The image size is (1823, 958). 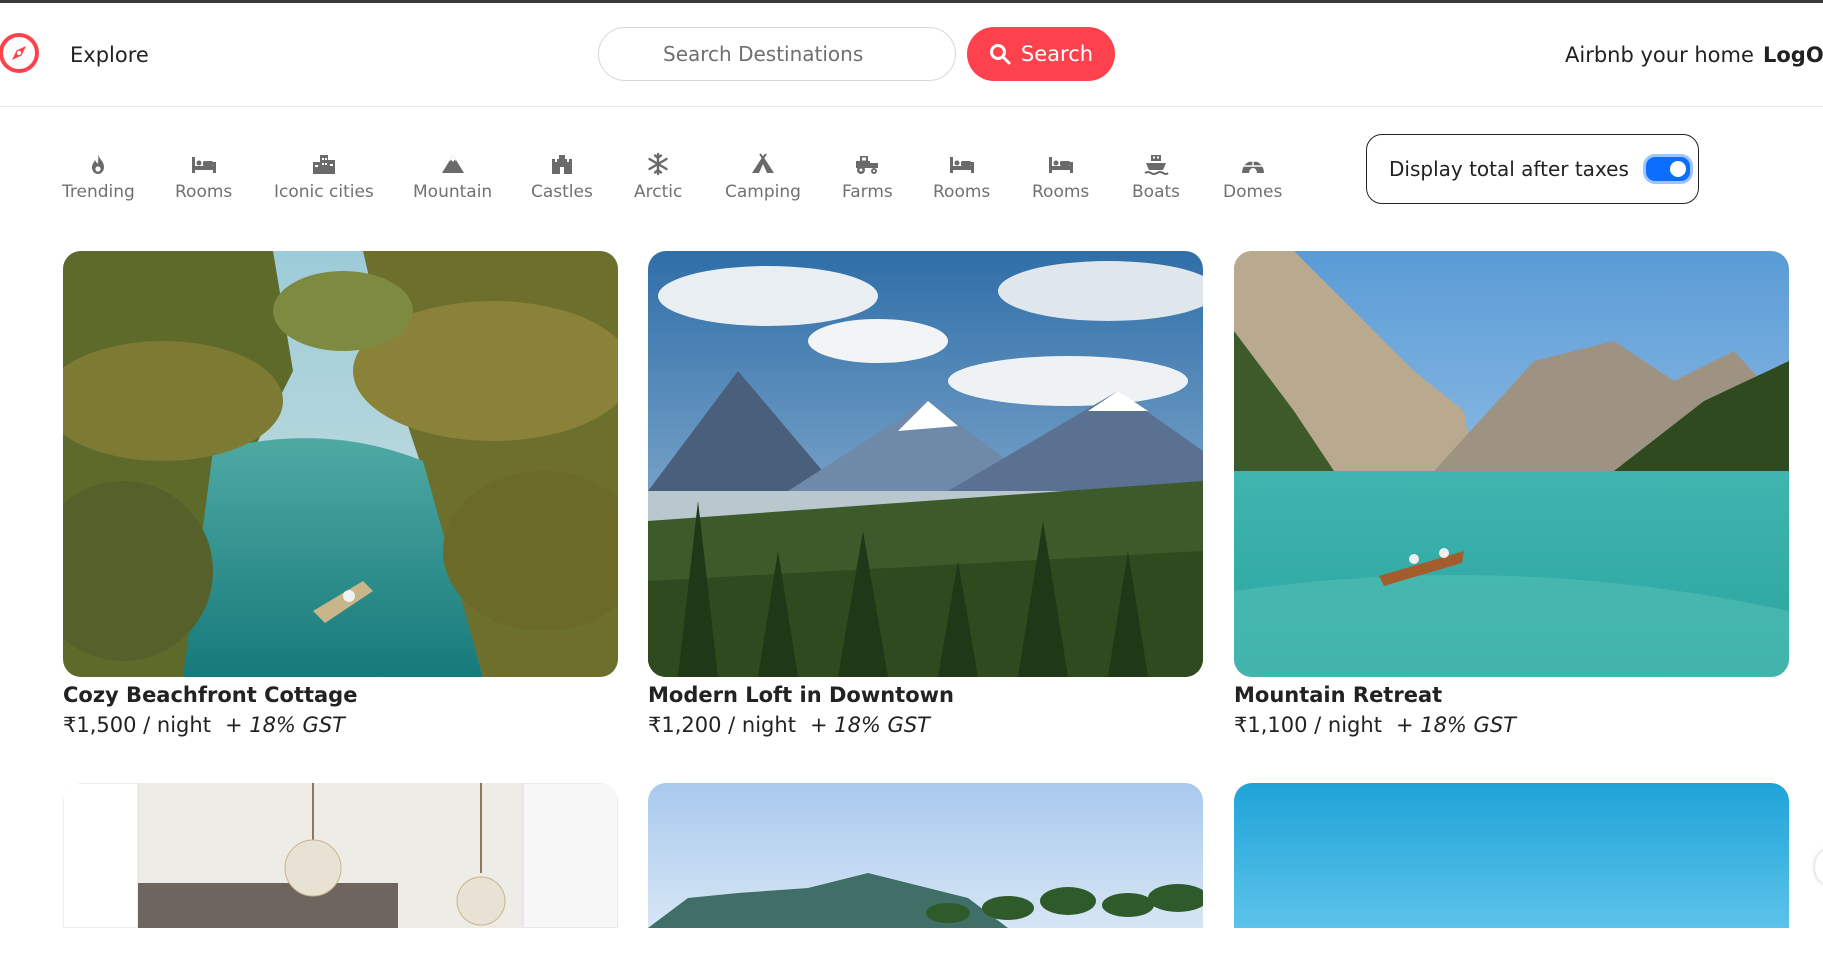 What do you see at coordinates (98, 192) in the screenshot?
I see `filter-label: Trending` at bounding box center [98, 192].